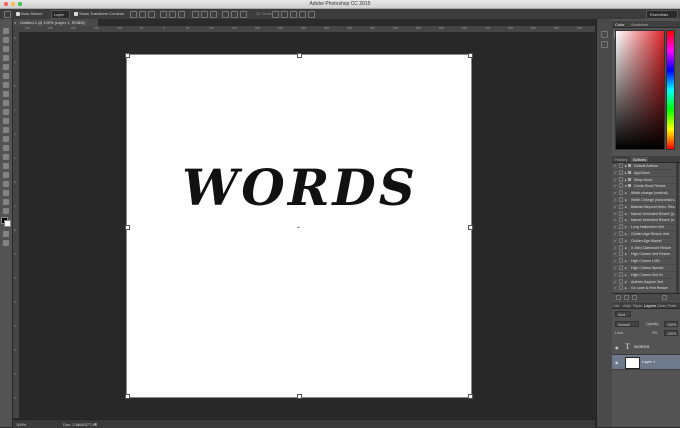  What do you see at coordinates (6, 166) in the screenshot?
I see `type-tool-icon` at bounding box center [6, 166].